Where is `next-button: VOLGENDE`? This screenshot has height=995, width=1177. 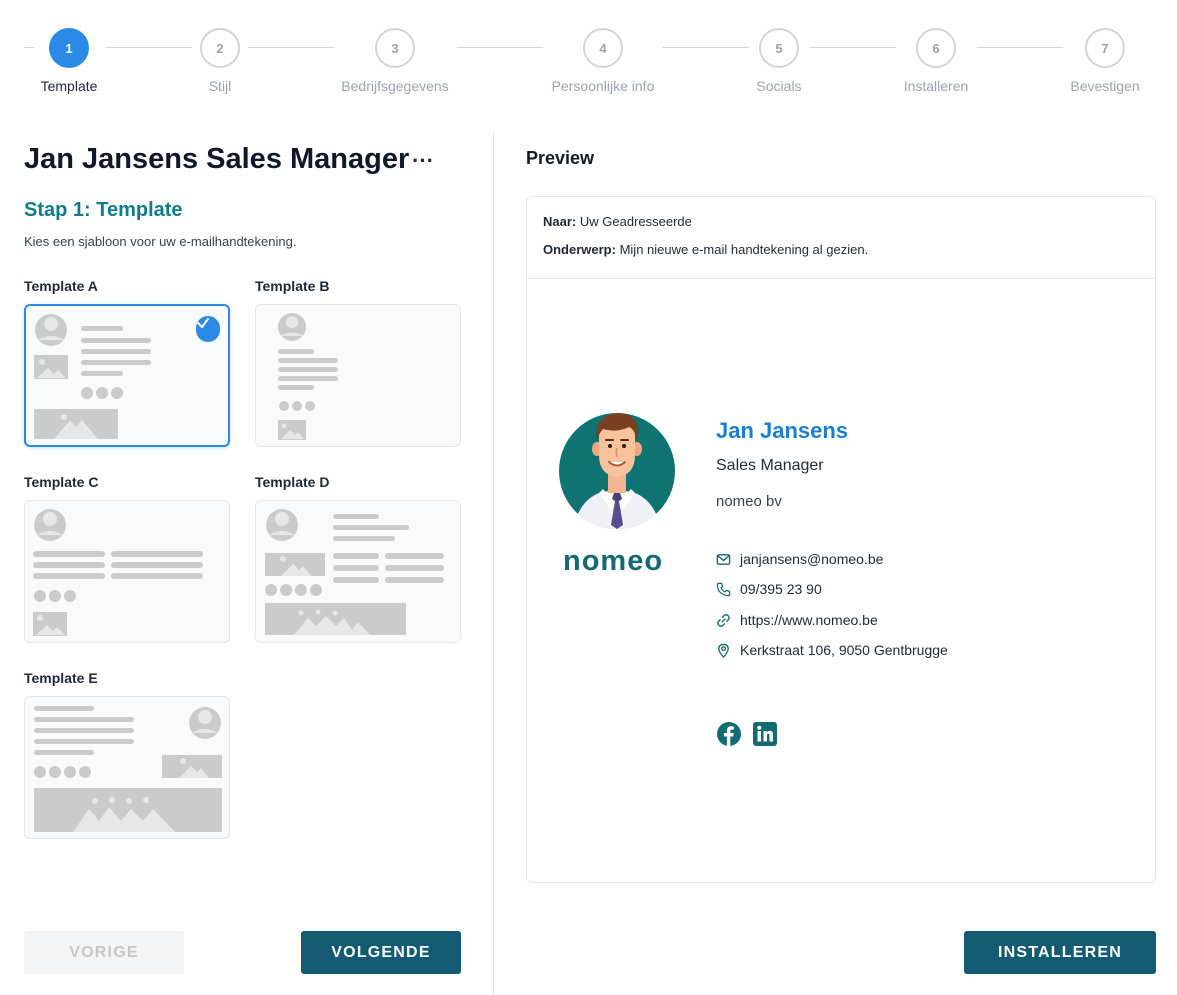
next-button: VOLGENDE is located at coordinates (381, 952).